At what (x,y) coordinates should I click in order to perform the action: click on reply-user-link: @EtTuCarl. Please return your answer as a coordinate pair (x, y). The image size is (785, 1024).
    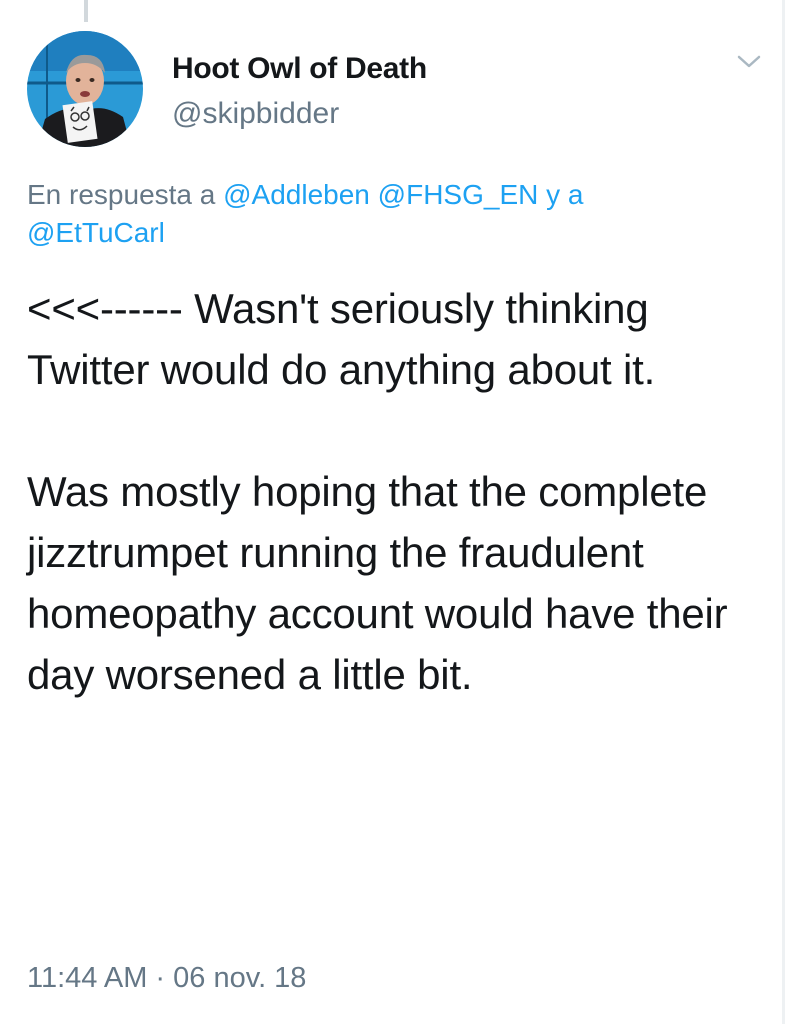
    Looking at the image, I should click on (96, 232).